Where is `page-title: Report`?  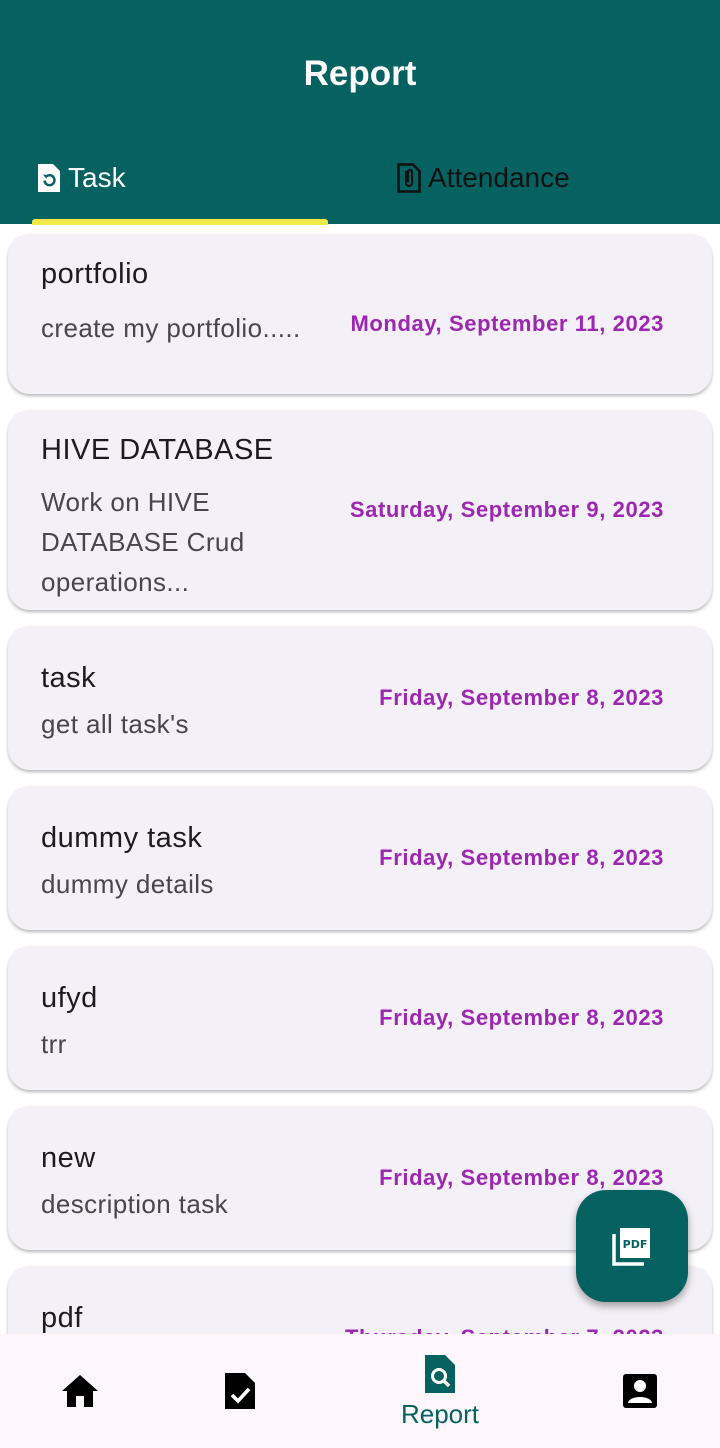
page-title: Report is located at coordinates (360, 73).